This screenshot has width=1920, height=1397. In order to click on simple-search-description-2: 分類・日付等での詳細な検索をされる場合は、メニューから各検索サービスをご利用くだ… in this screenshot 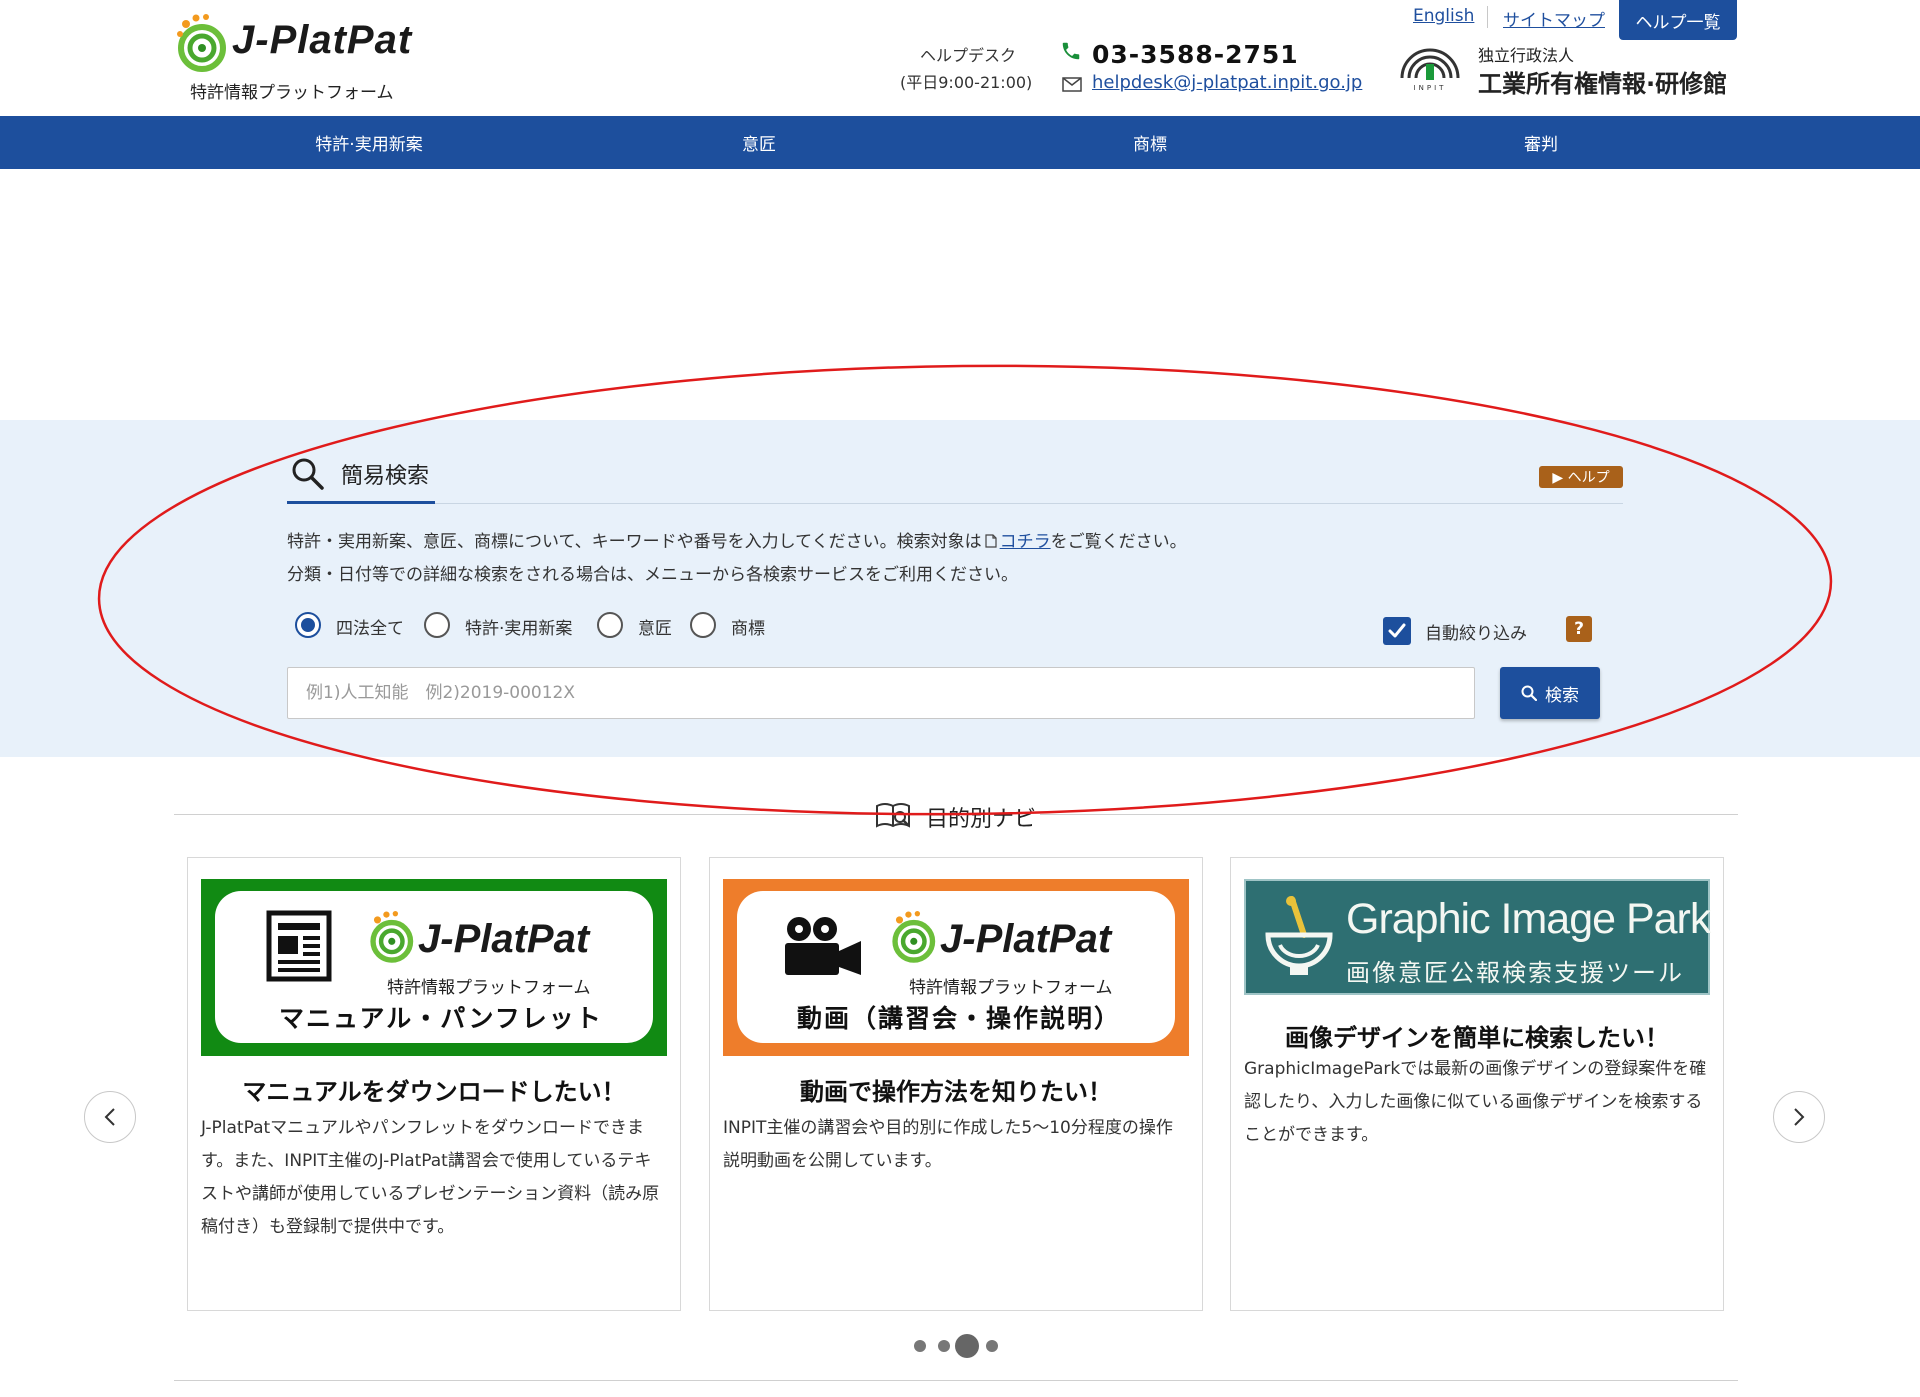, I will do `click(652, 575)`.